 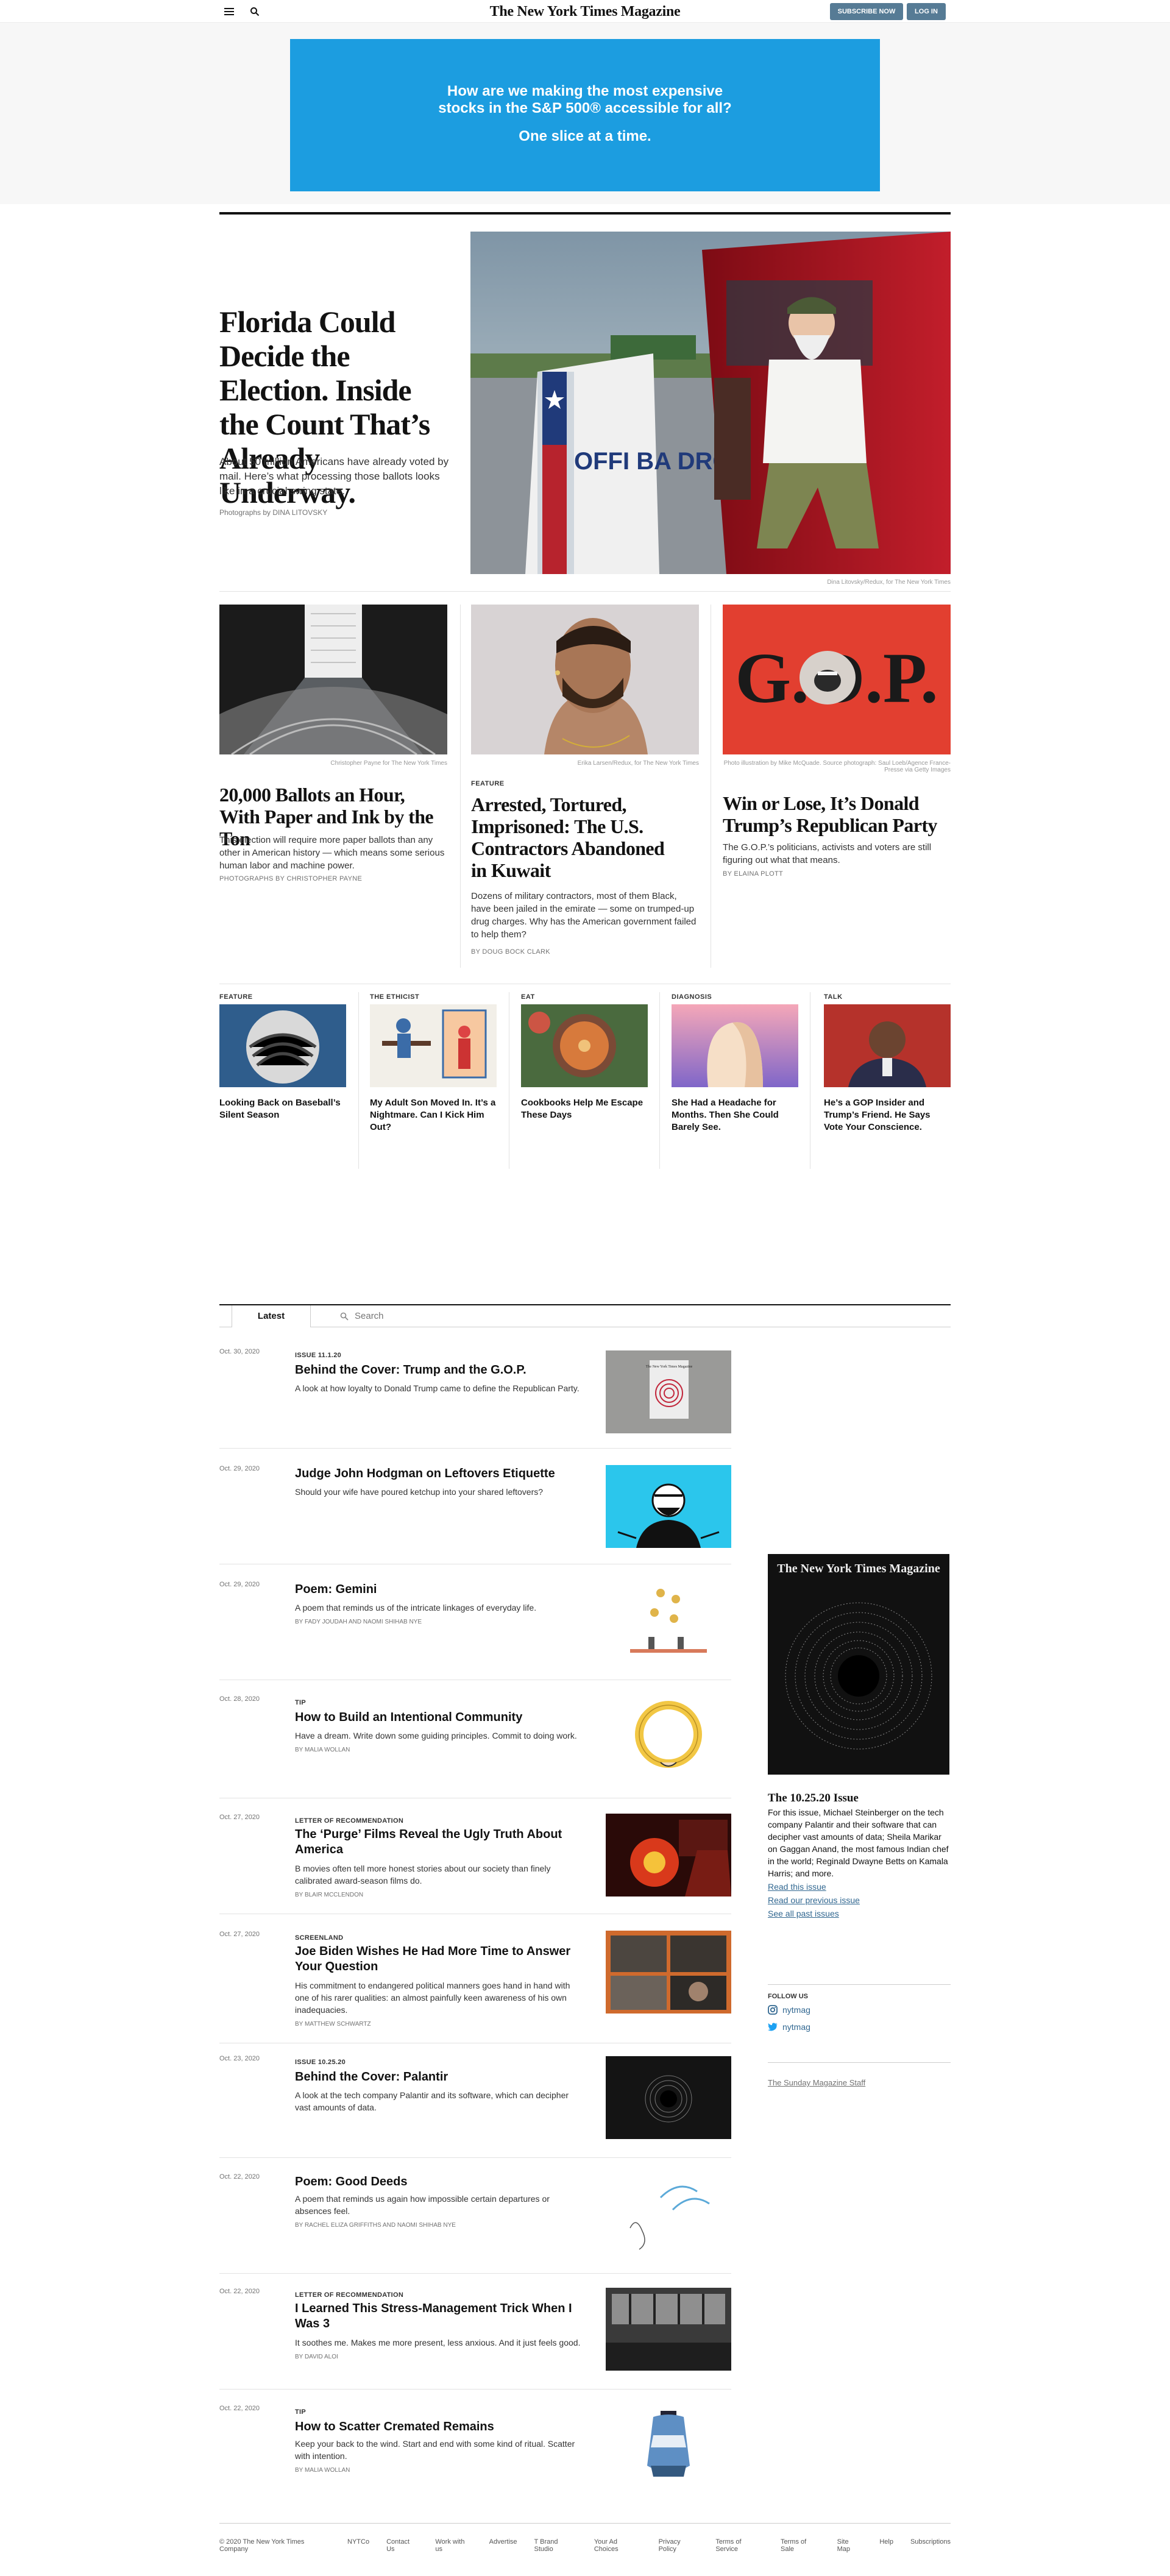 I want to click on footer-divider, so click(x=585, y=2523).